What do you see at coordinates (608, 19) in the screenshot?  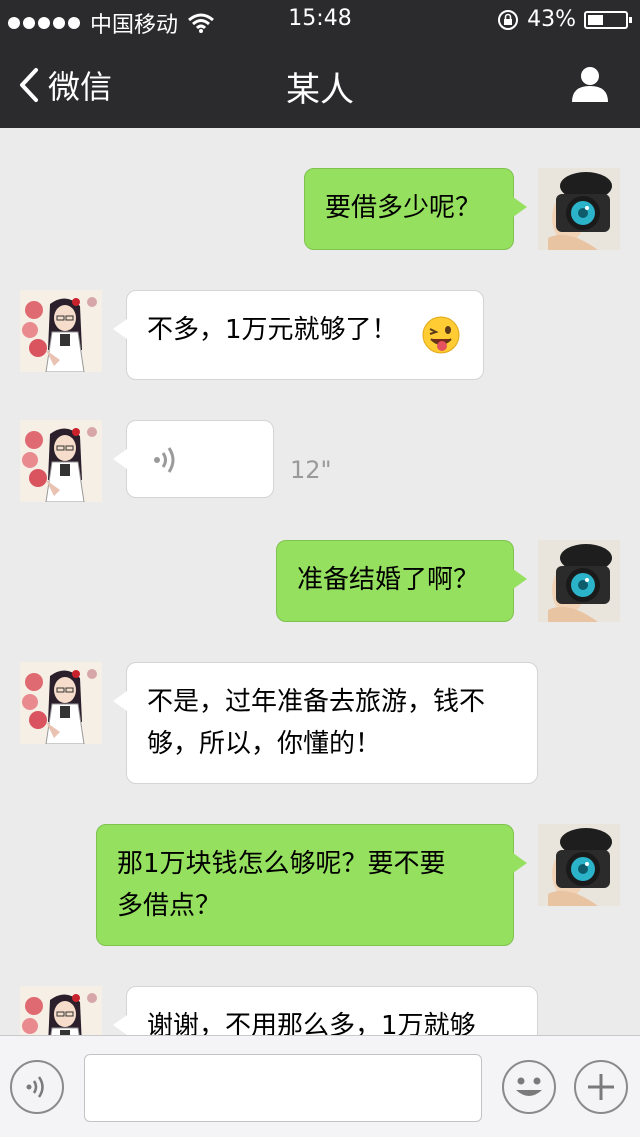 I see `battery-icon` at bounding box center [608, 19].